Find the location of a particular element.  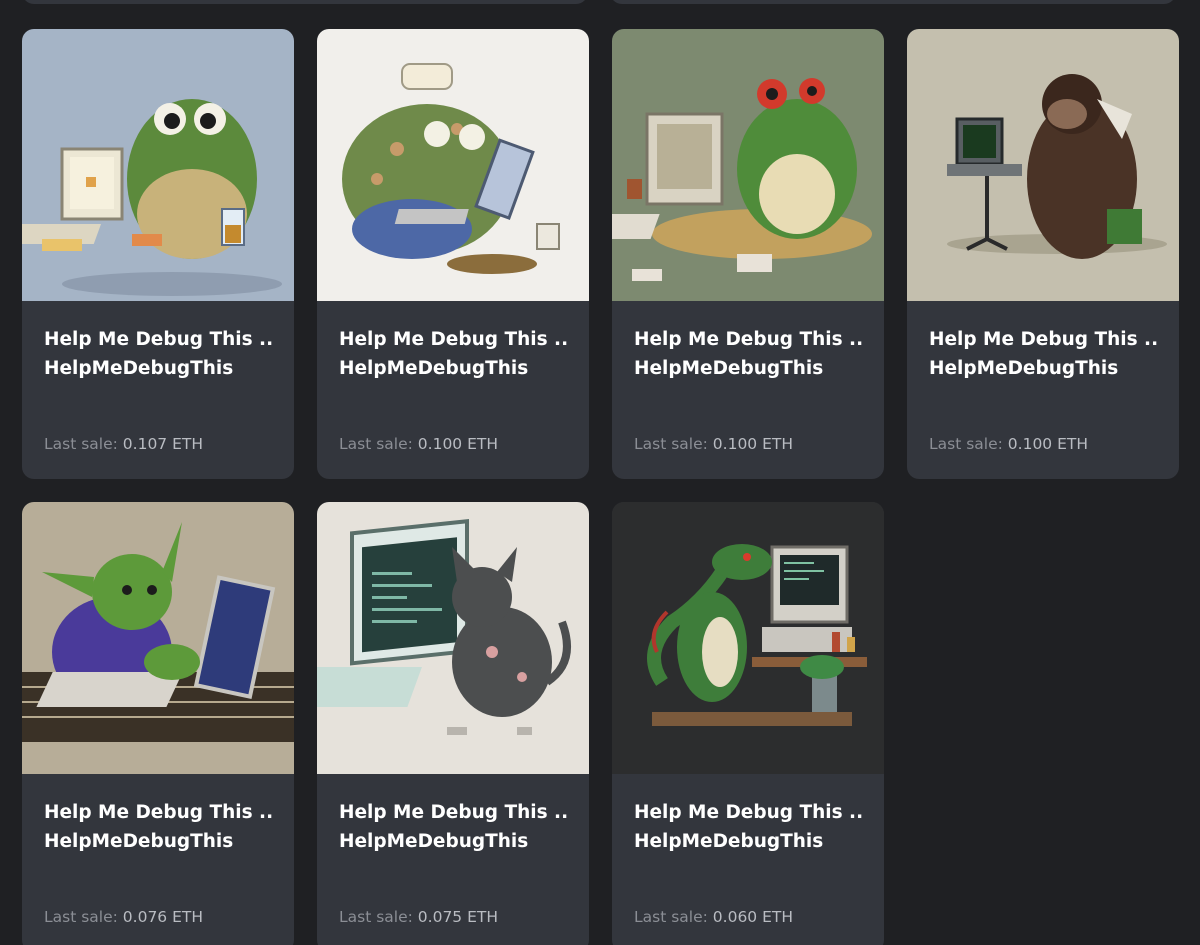

frog-crt-image is located at coordinates (748, 165).